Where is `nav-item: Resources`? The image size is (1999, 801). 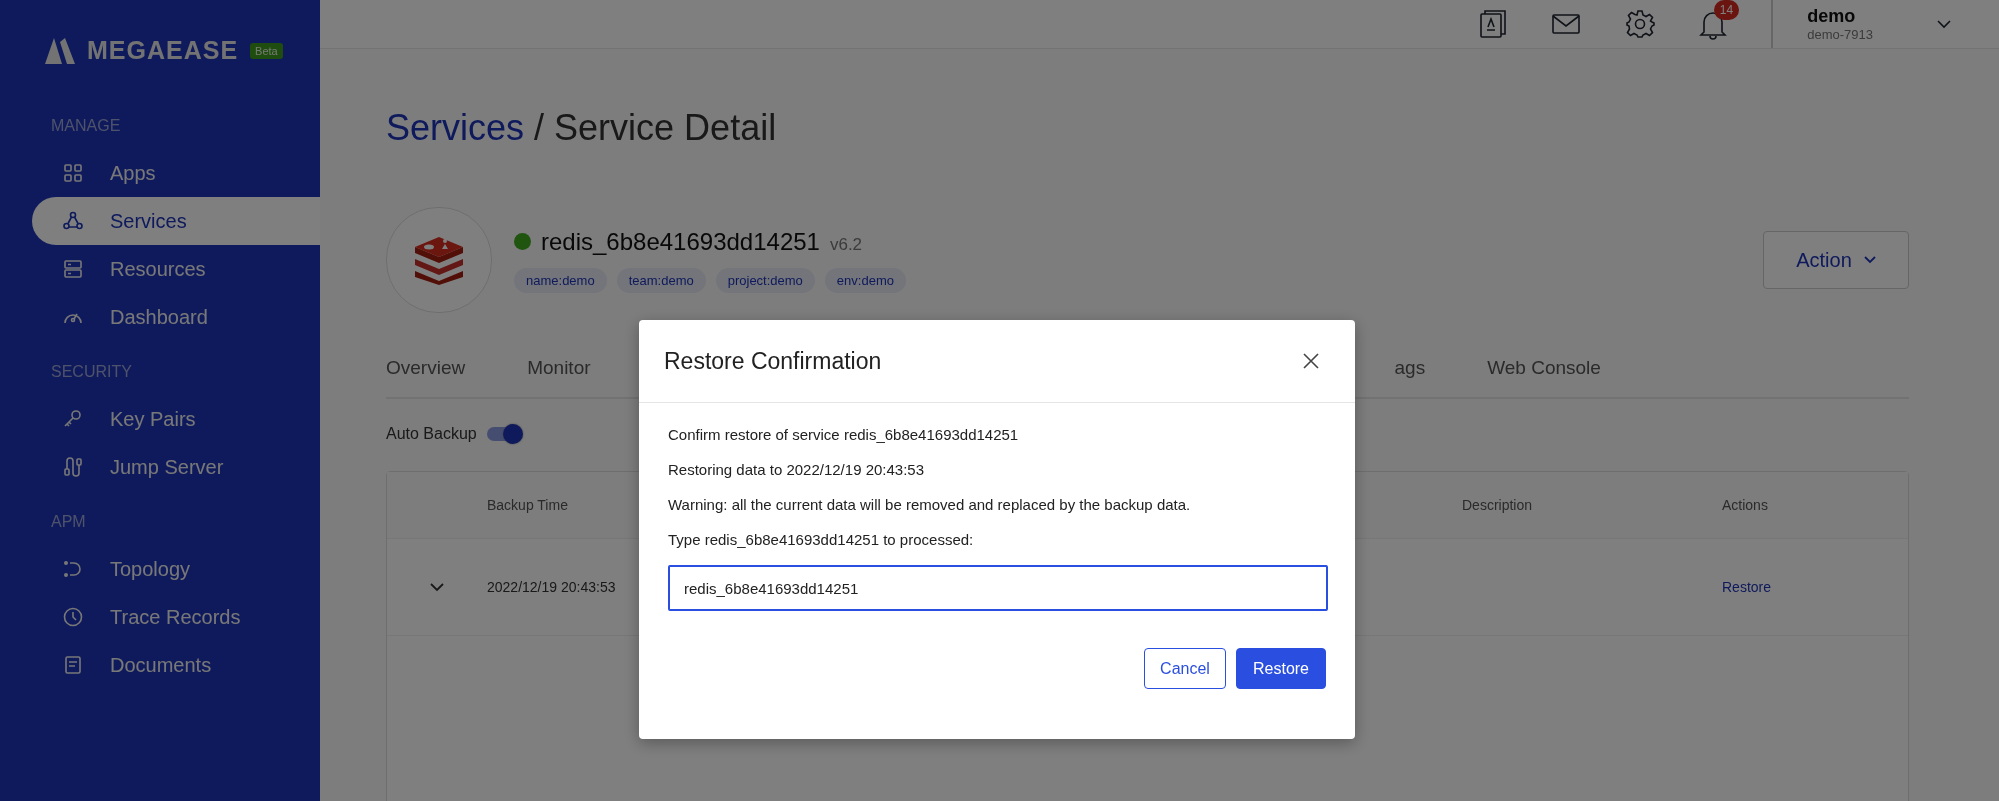 nav-item: Resources is located at coordinates (176, 269).